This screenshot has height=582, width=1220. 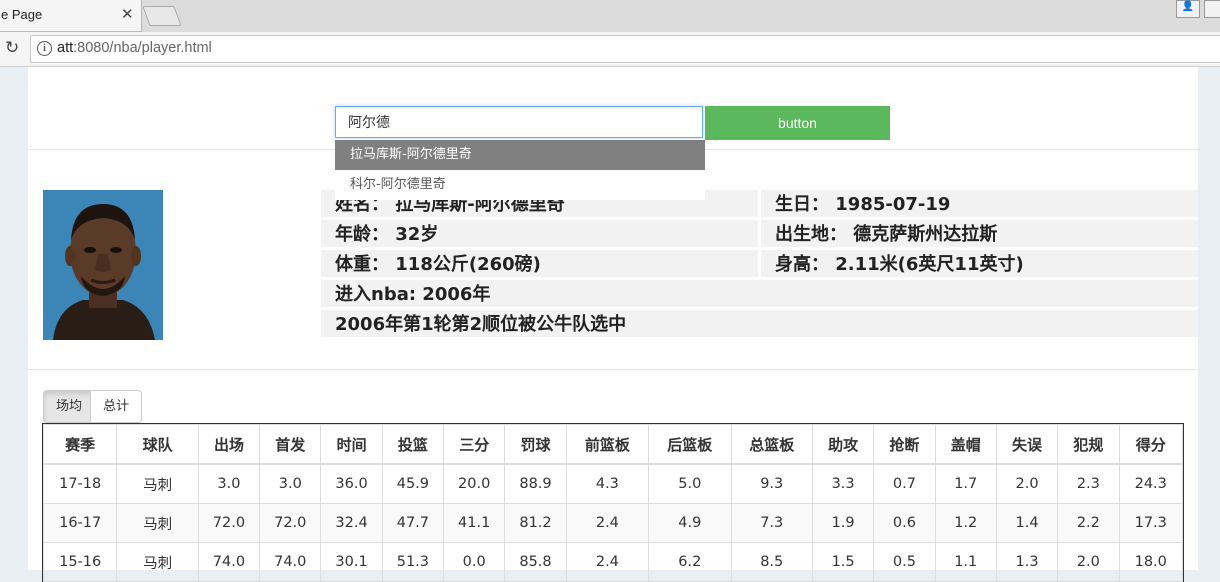 I want to click on browser-tabstrip: e Page ✕ 👤, so click(x=610, y=16).